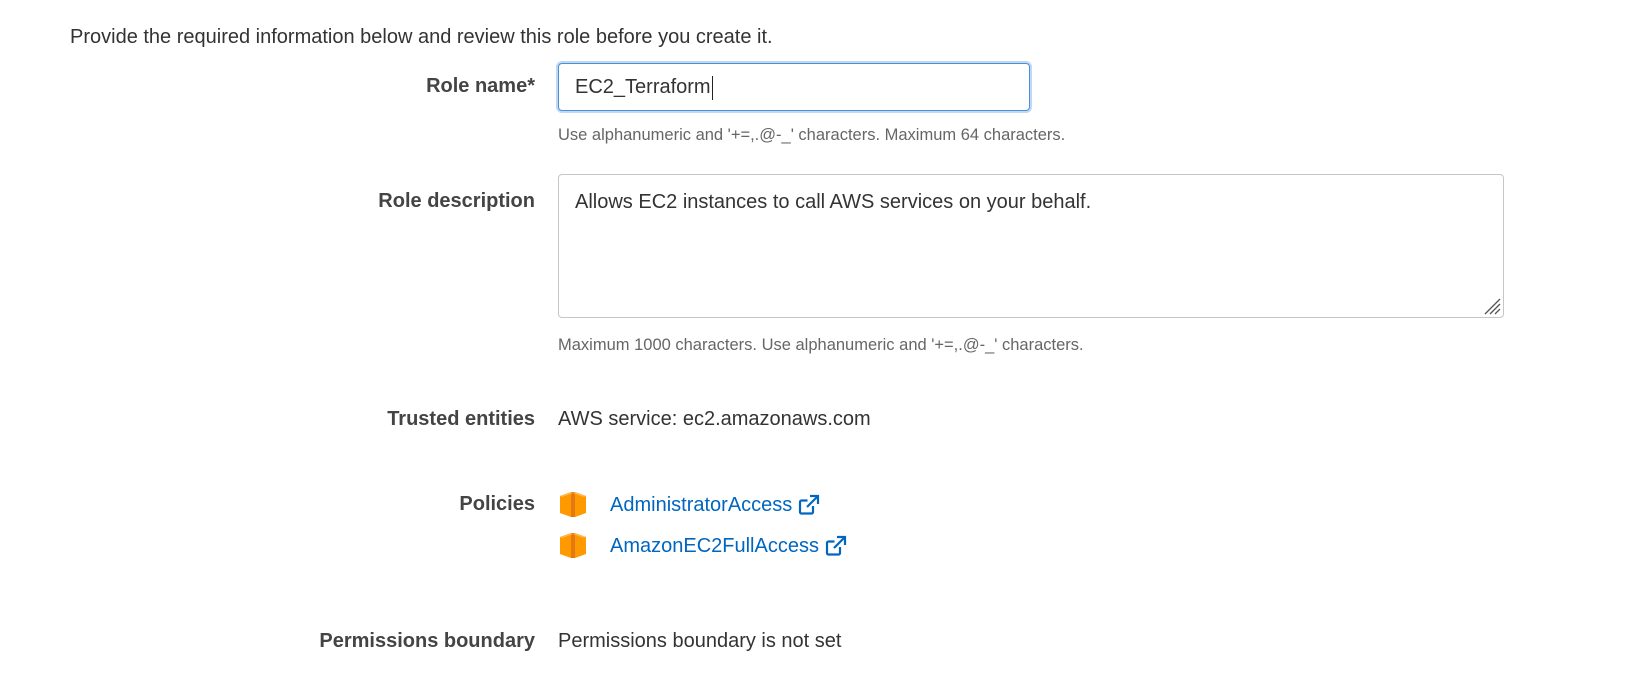 This screenshot has width=1638, height=690. I want to click on policy-item: AdministratorAccess, so click(689, 505).